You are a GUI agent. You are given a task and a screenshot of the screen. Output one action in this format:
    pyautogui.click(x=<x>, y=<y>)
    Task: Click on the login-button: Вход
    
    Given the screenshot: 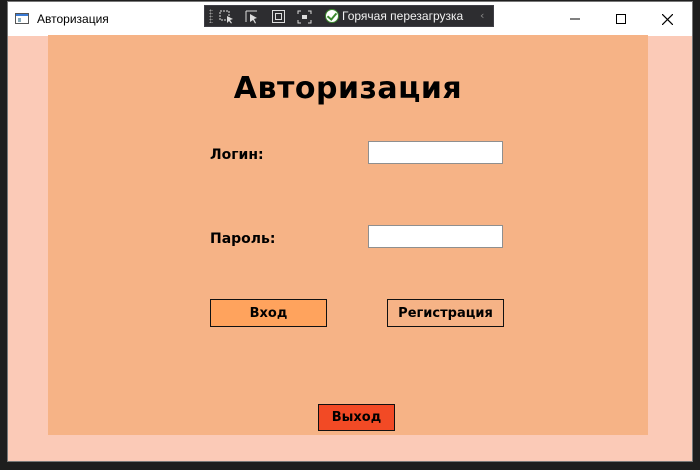 What is the action you would take?
    pyautogui.click(x=268, y=313)
    